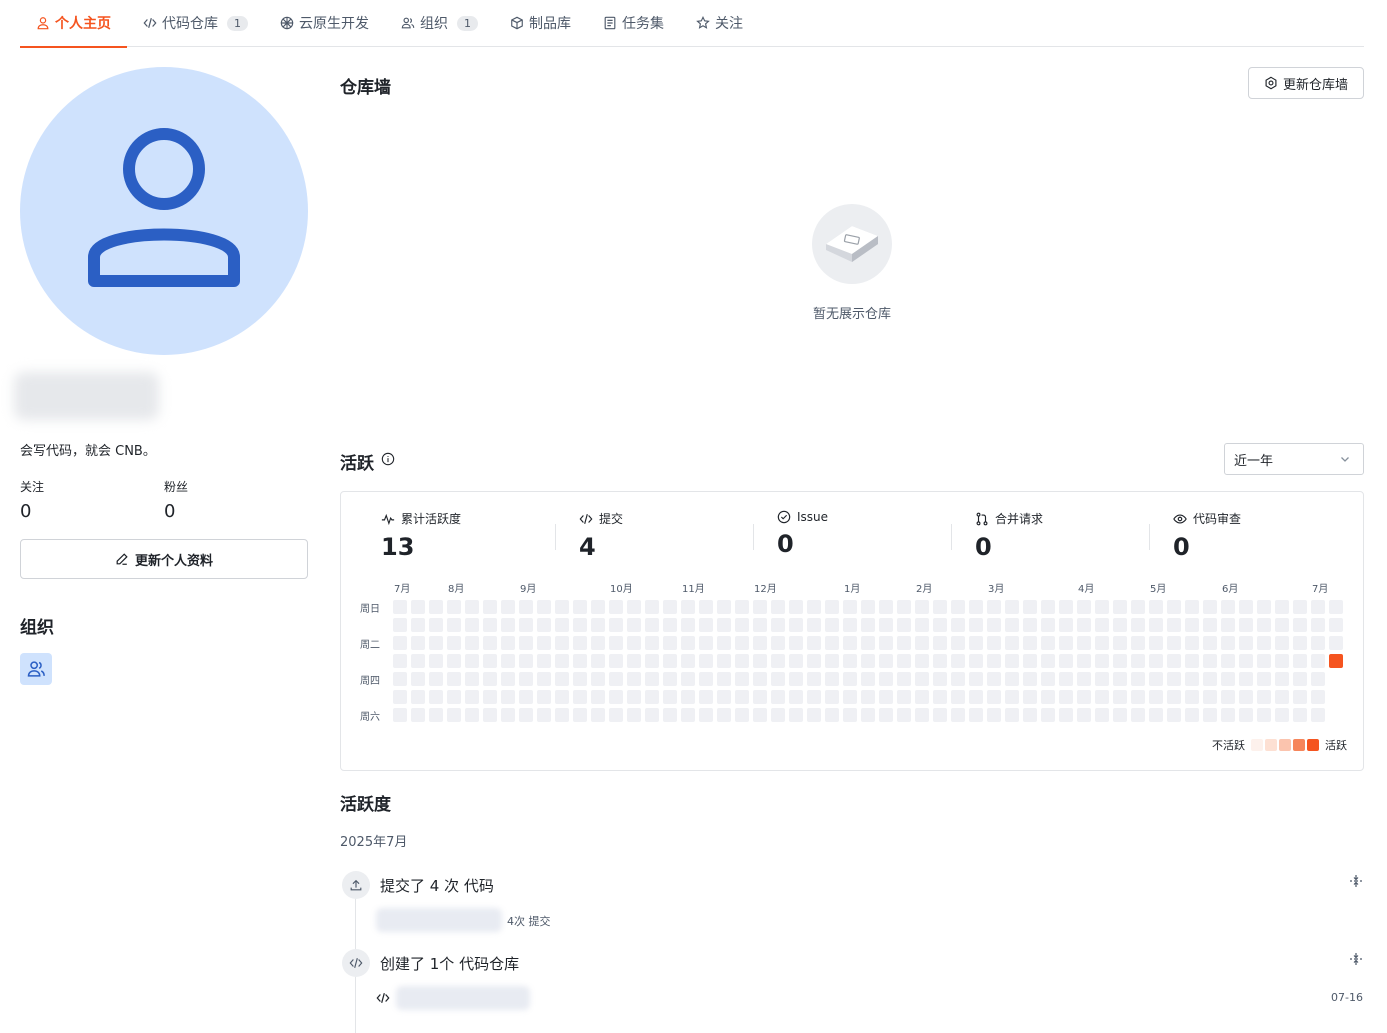 This screenshot has width=1387, height=1033. Describe the element at coordinates (73, 24) in the screenshot. I see `tab-profile: 个人主页` at that location.